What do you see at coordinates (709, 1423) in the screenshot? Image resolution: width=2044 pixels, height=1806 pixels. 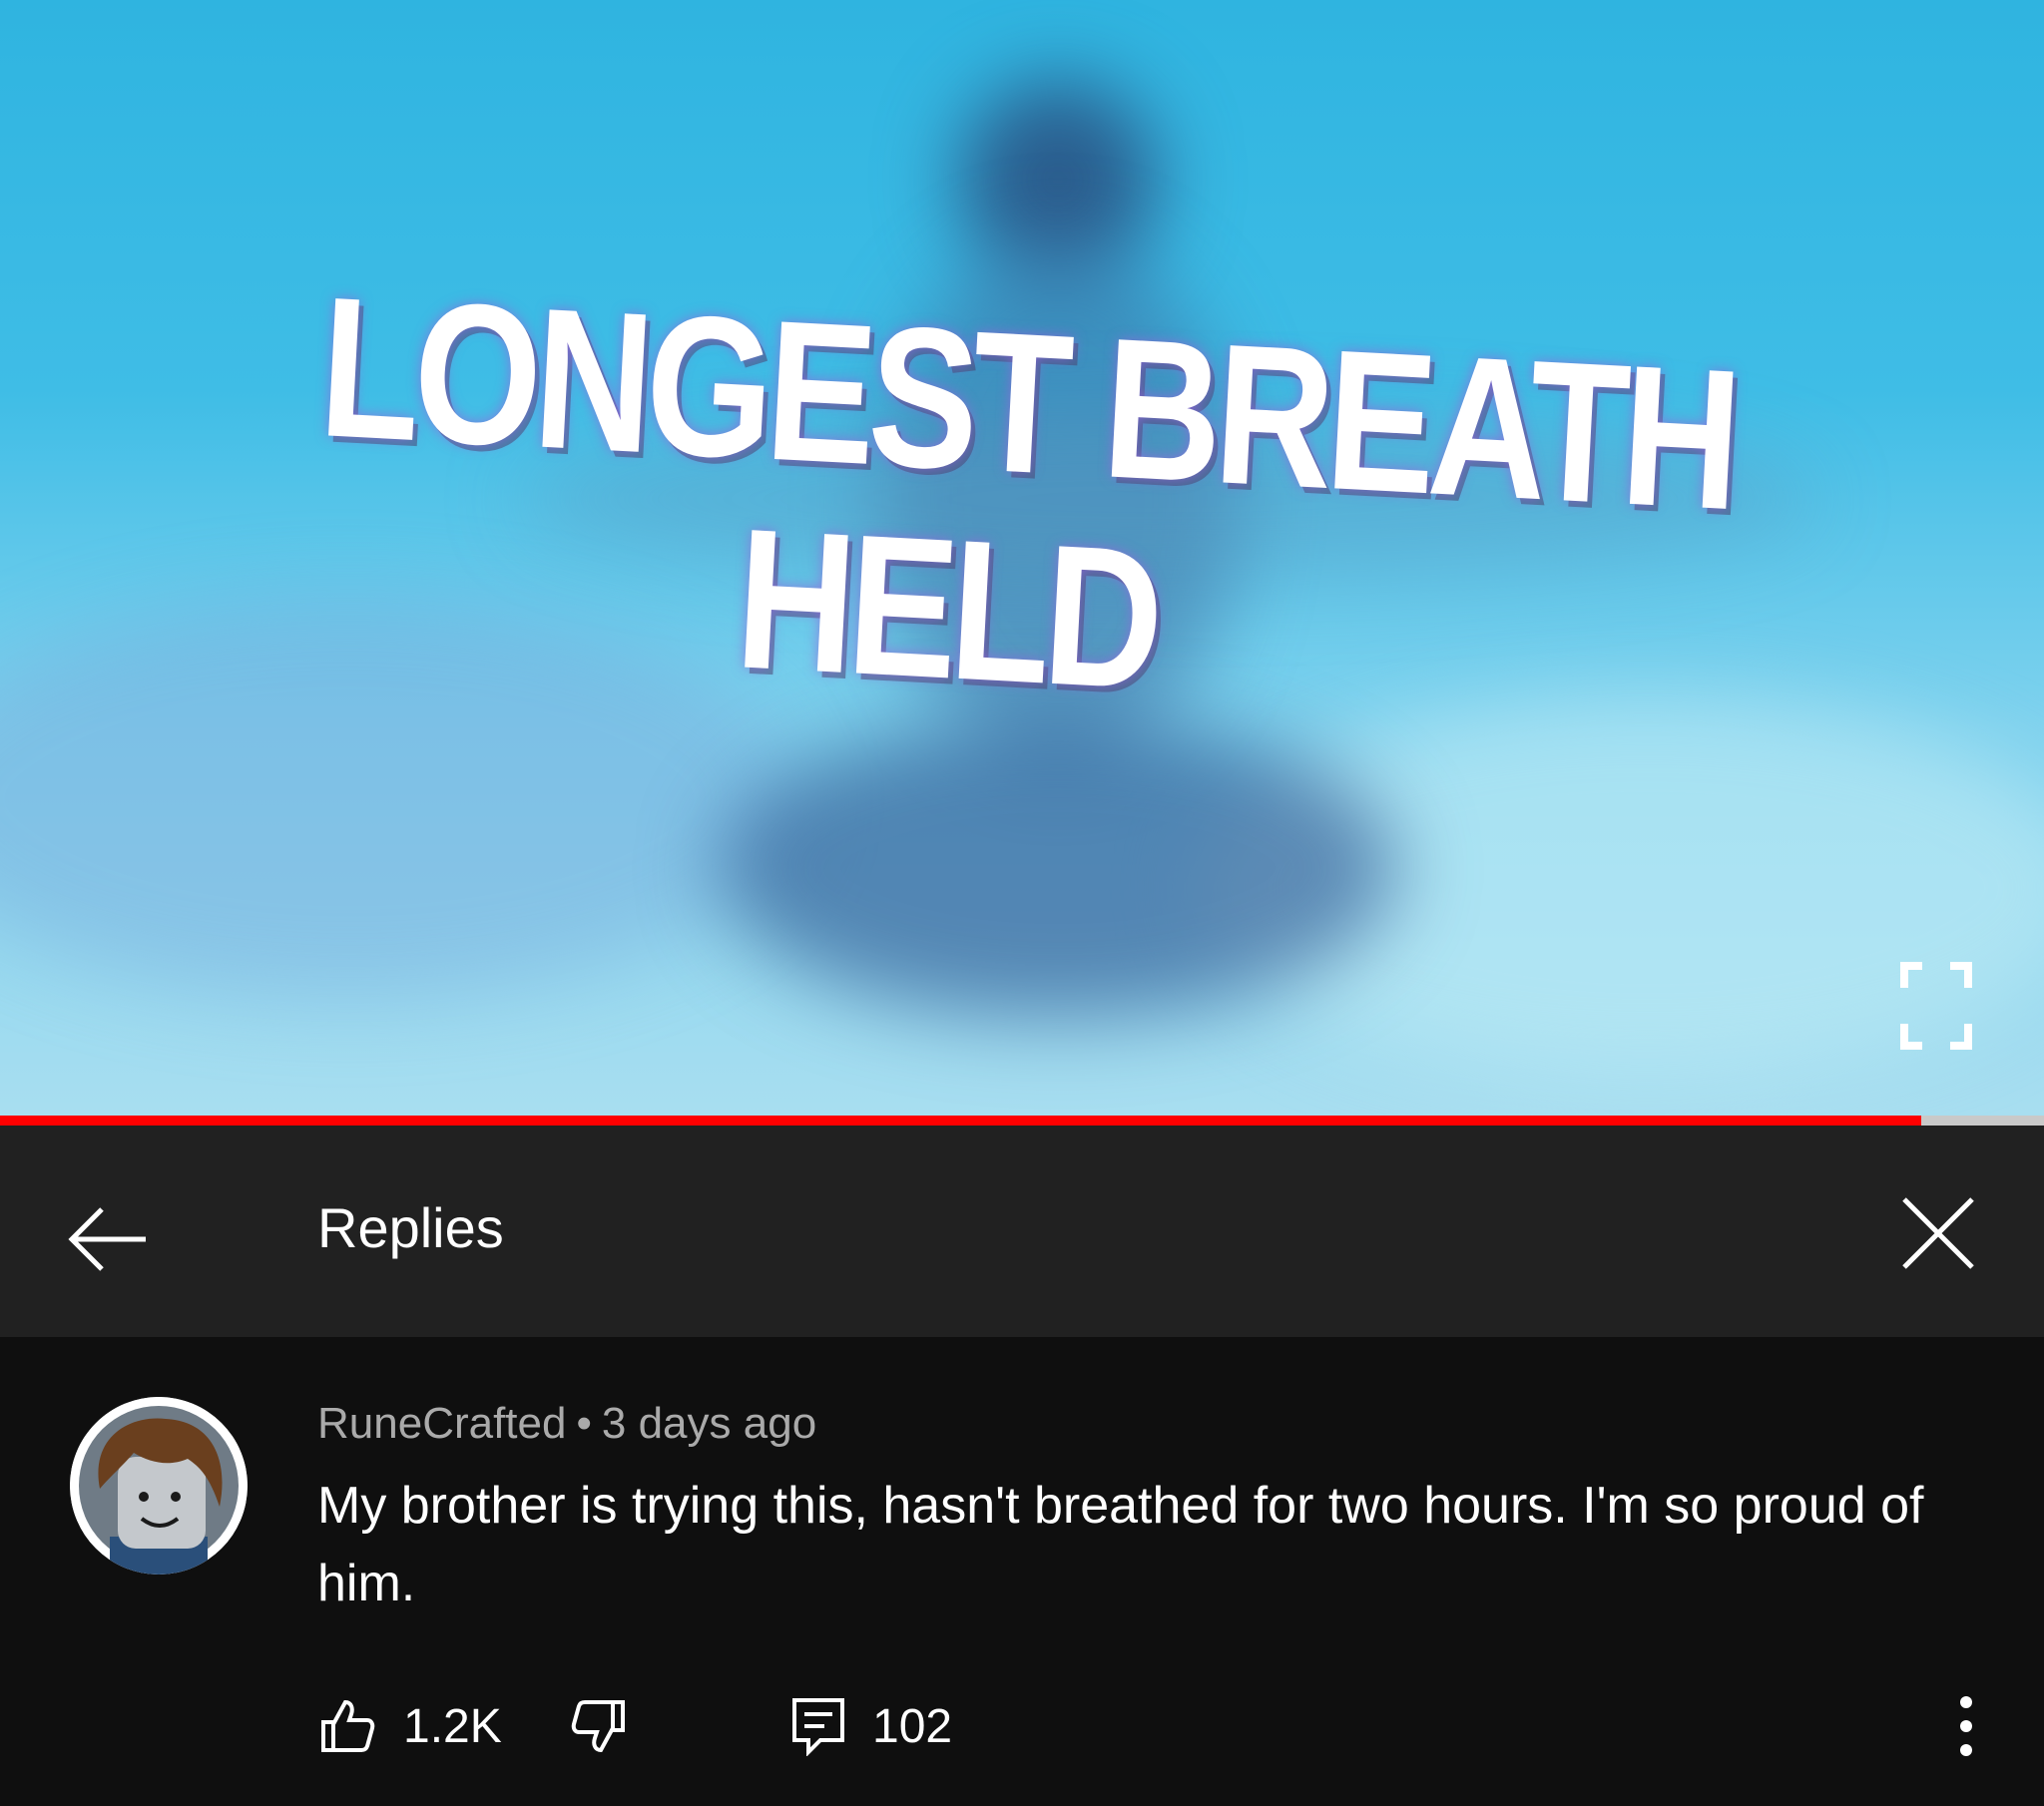 I see `comment-time: 3 days ago` at bounding box center [709, 1423].